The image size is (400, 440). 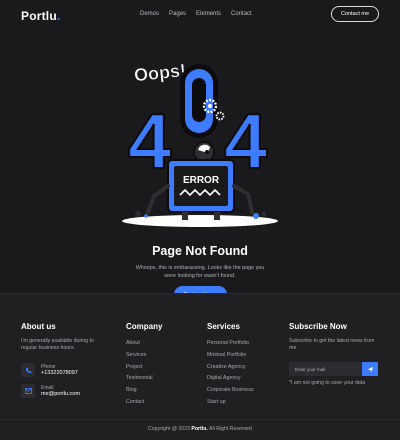 What do you see at coordinates (241, 14) in the screenshot?
I see `nav-item-contact: Contact` at bounding box center [241, 14].